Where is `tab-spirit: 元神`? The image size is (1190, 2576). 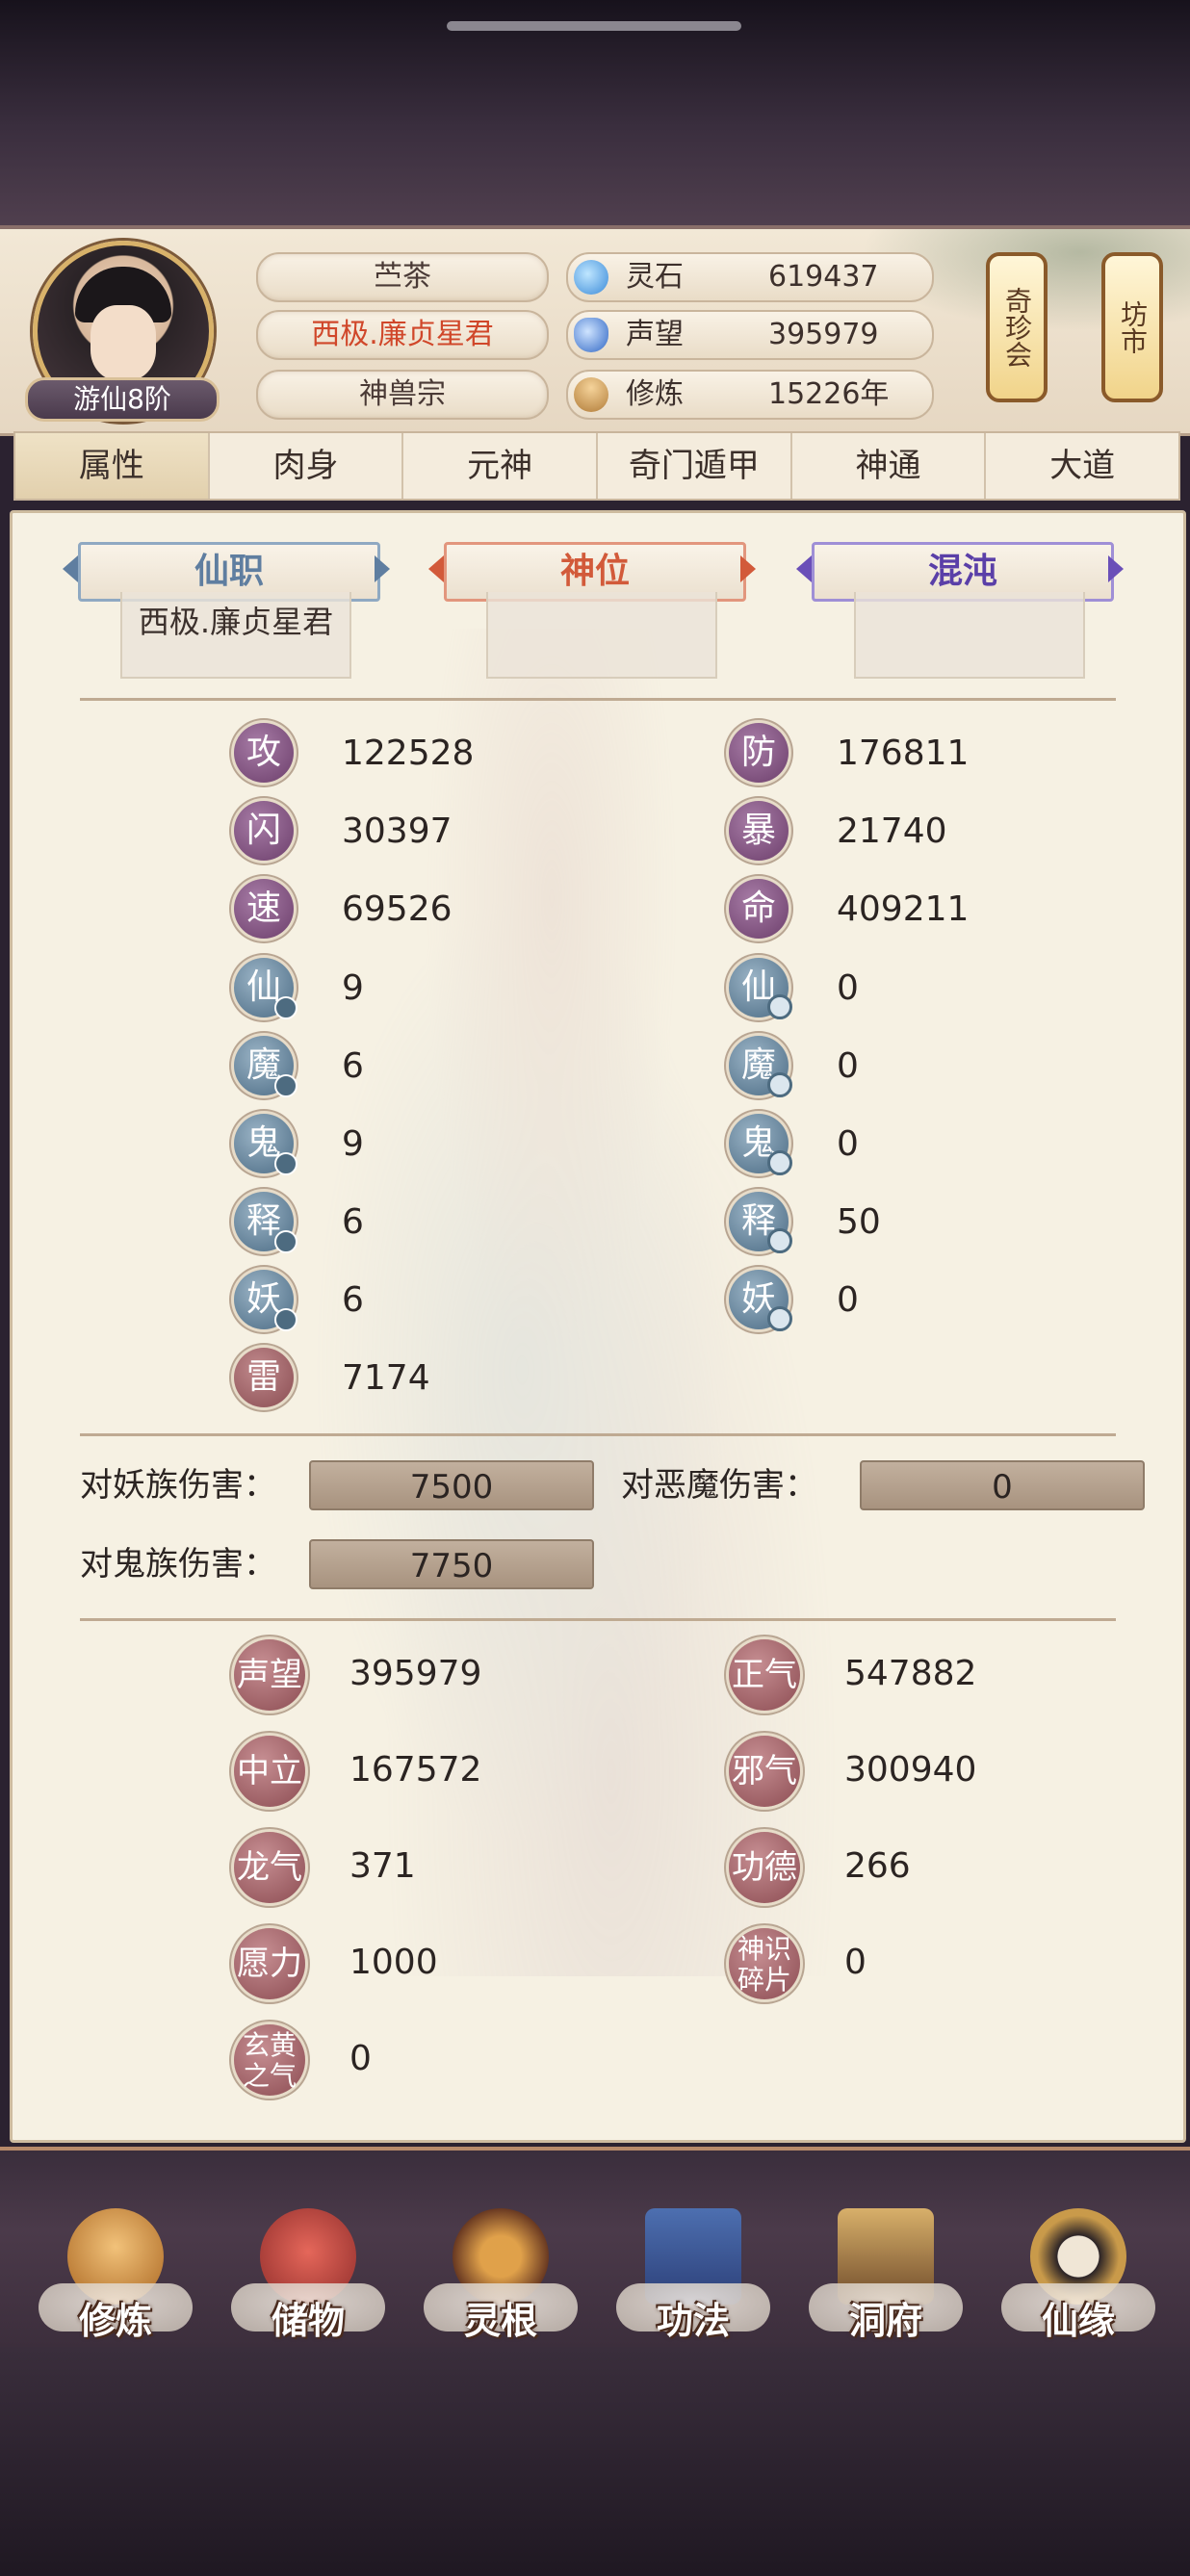
tab-spirit: 元神 is located at coordinates (501, 466).